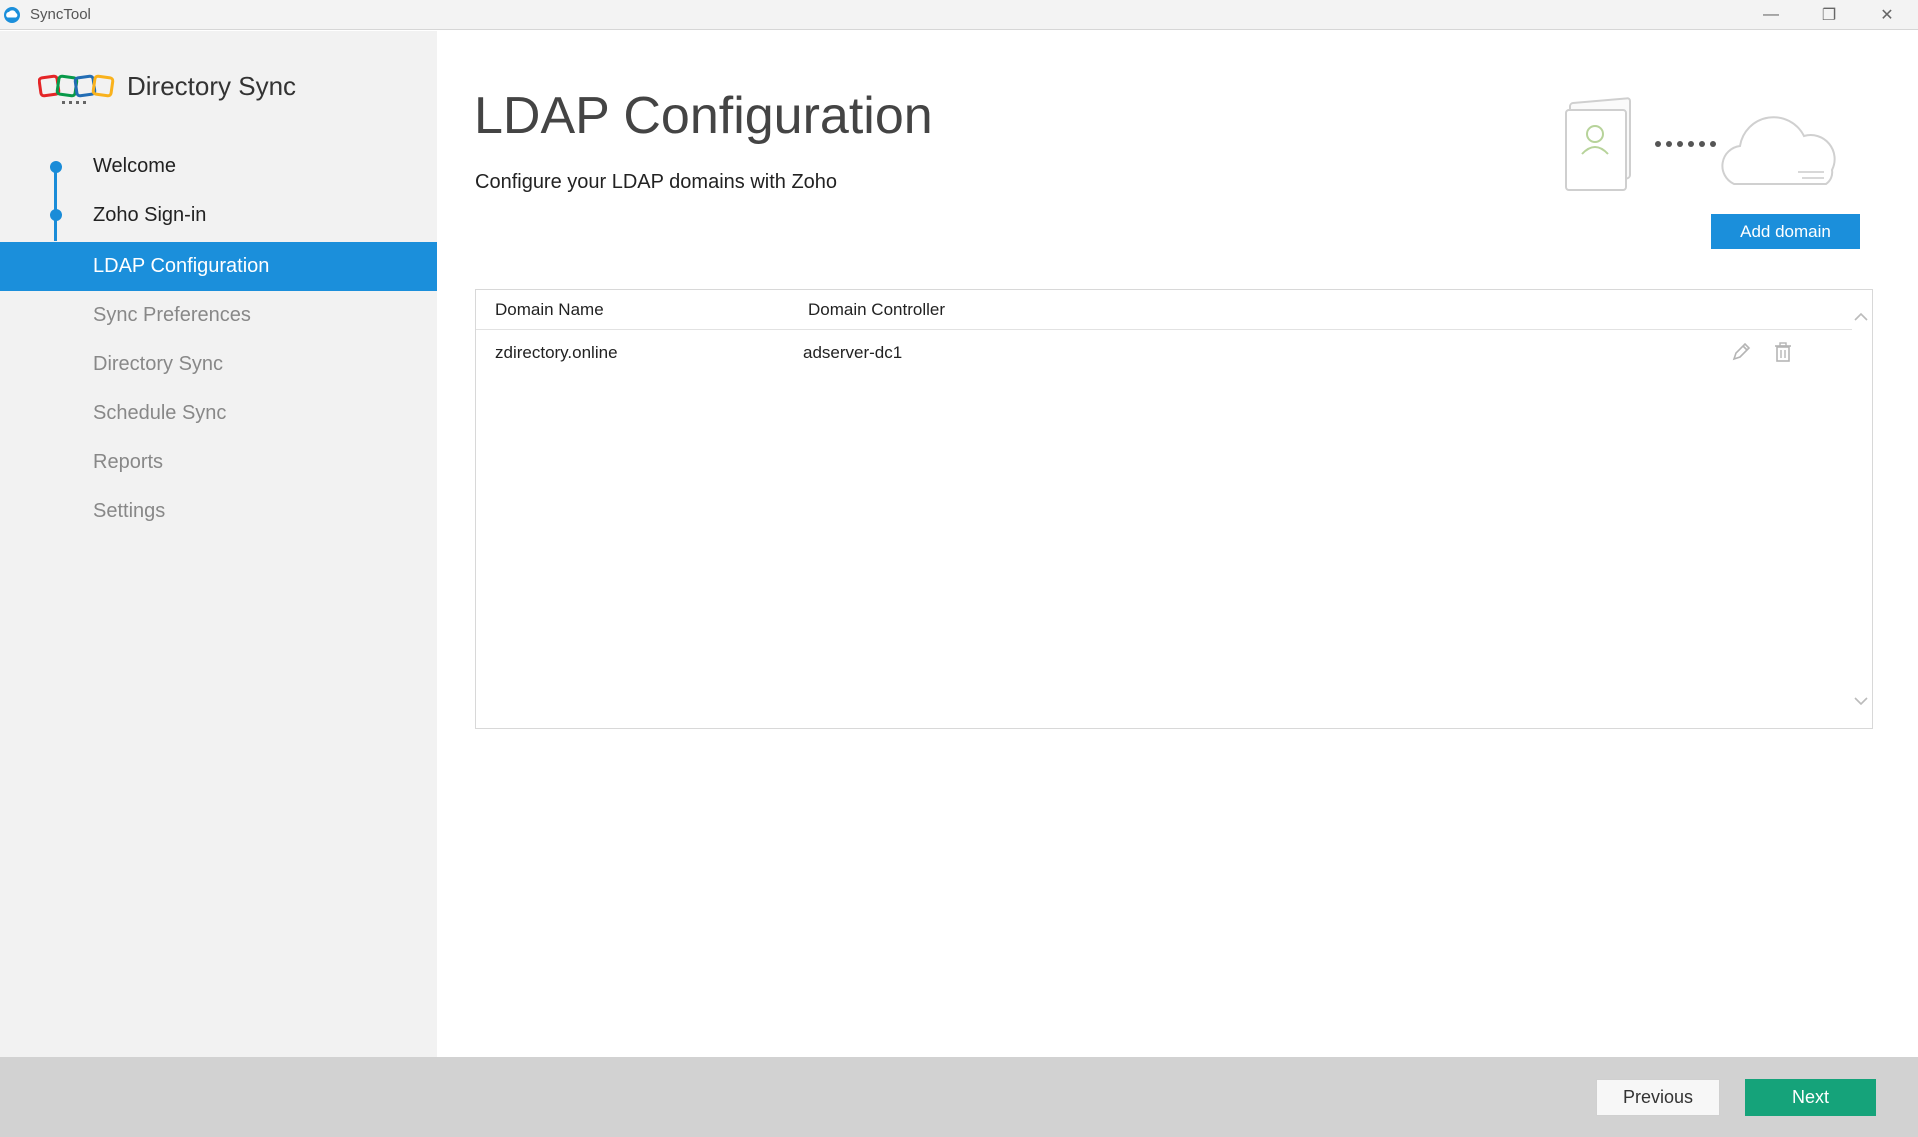 This screenshot has width=1918, height=1137. I want to click on sidebar-item-label: Reports, so click(128, 462).